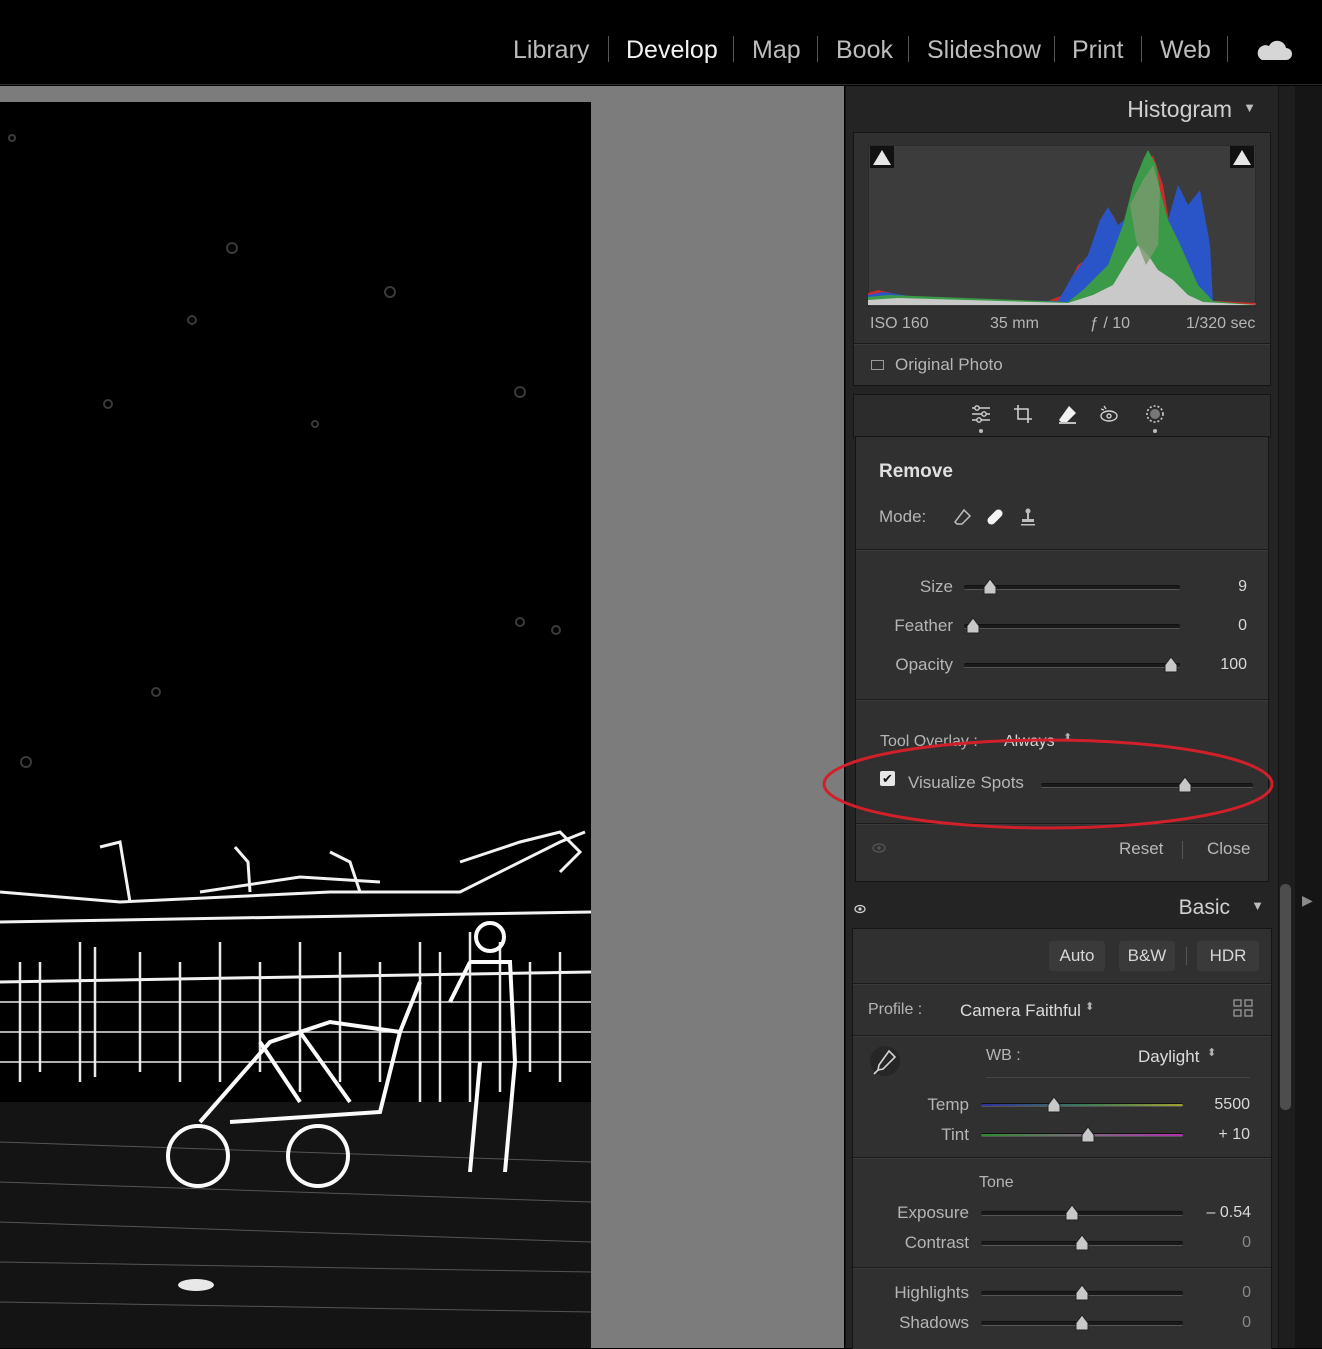 This screenshot has width=1322, height=1349. I want to click on focal-length-readout: 35 mm, so click(1014, 323).